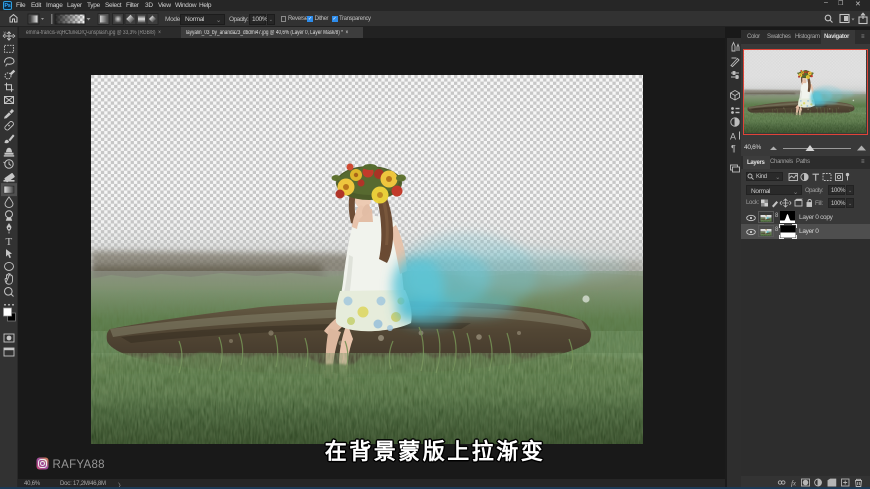 Image resolution: width=870 pixels, height=489 pixels. I want to click on svg-text: fx, so click(794, 483).